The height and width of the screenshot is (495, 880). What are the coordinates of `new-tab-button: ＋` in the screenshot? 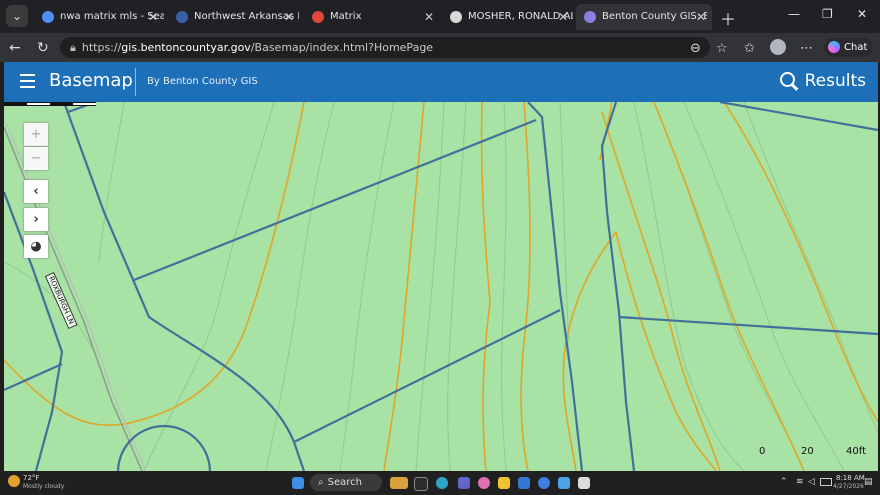 It's located at (728, 18).